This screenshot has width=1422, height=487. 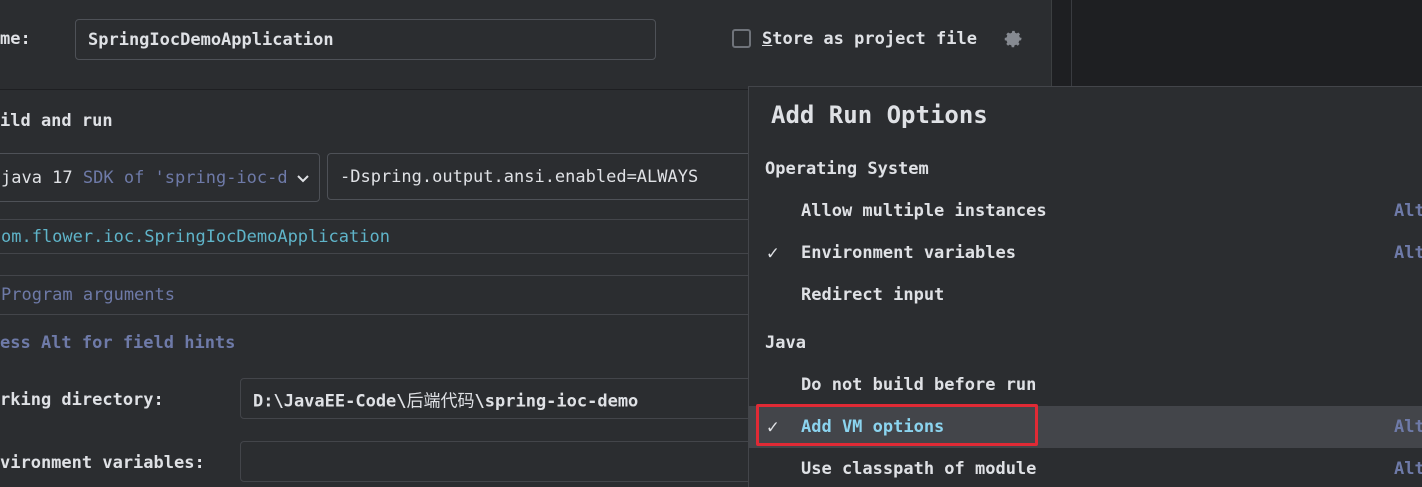 What do you see at coordinates (102, 463) in the screenshot?
I see `environment-variables-label: vironment variables:` at bounding box center [102, 463].